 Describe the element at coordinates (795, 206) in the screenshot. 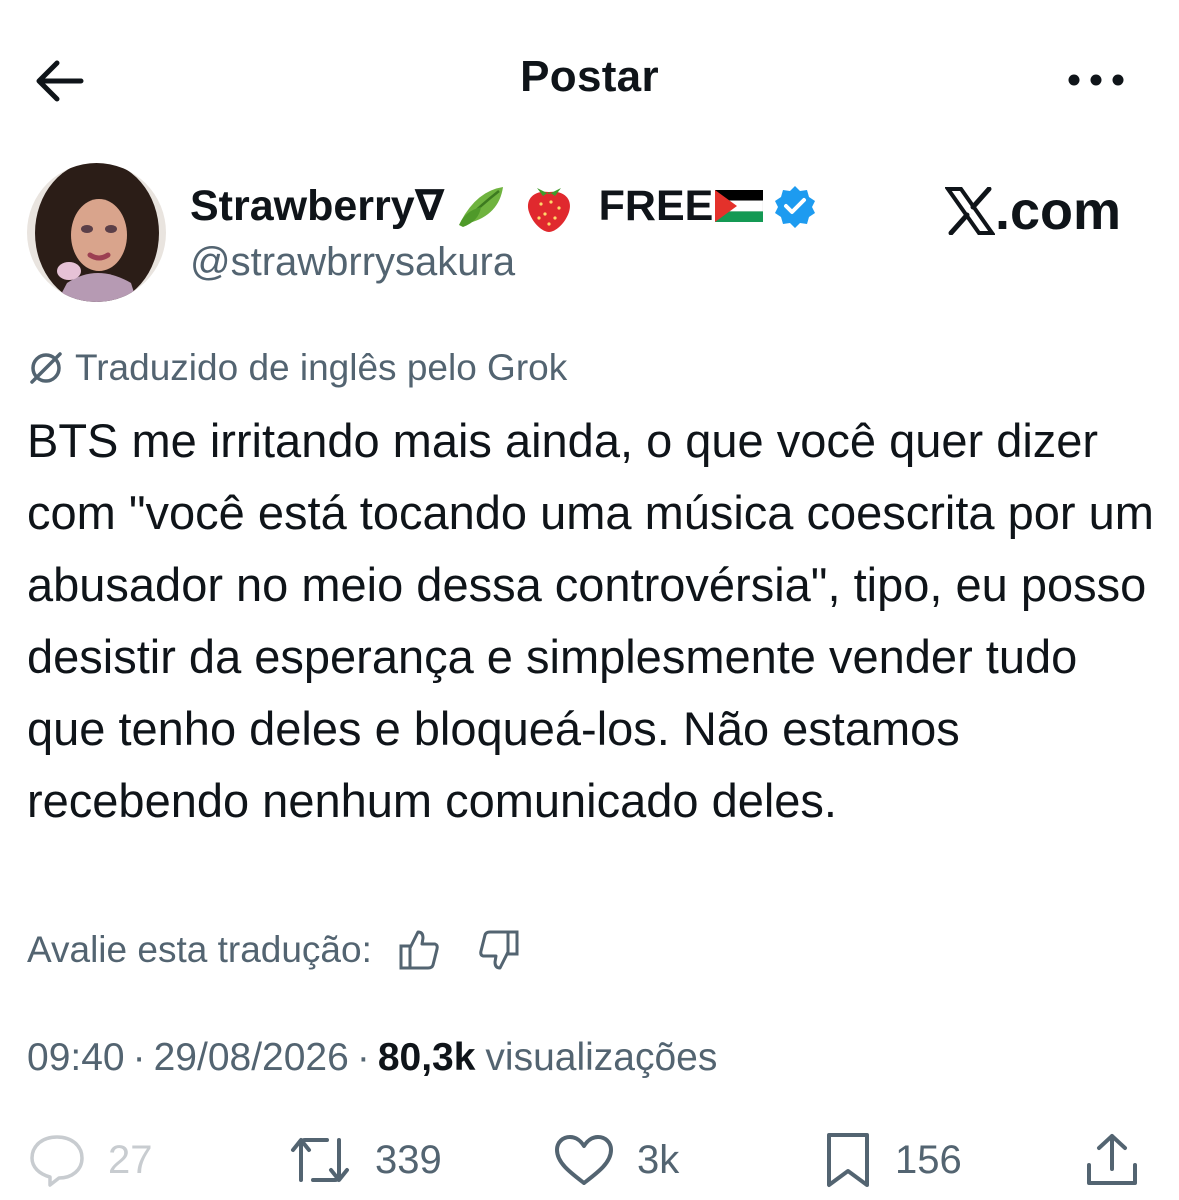

I see `verified-badge-icon` at that location.